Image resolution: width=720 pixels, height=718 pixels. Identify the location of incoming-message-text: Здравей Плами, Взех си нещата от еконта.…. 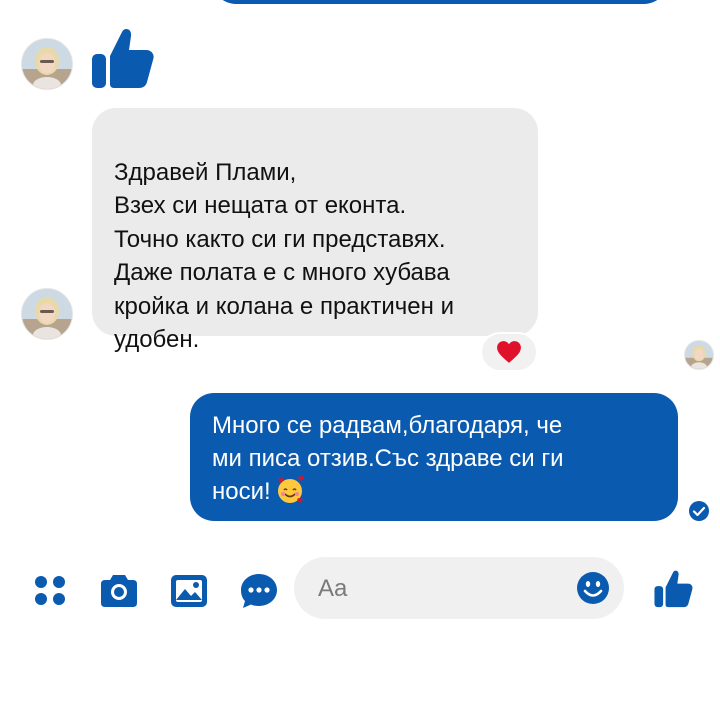
(284, 256).